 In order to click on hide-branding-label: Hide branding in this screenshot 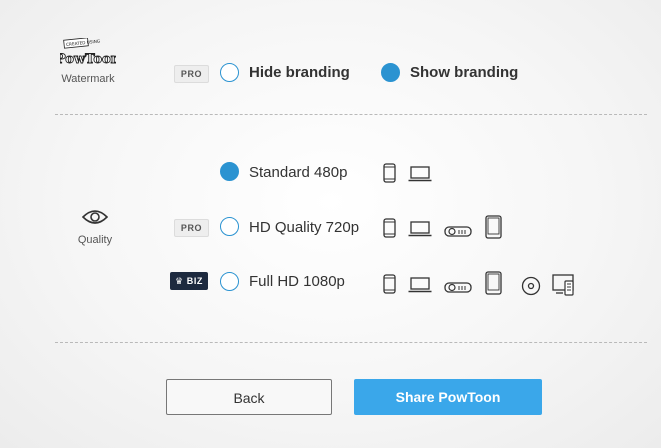, I will do `click(299, 72)`.